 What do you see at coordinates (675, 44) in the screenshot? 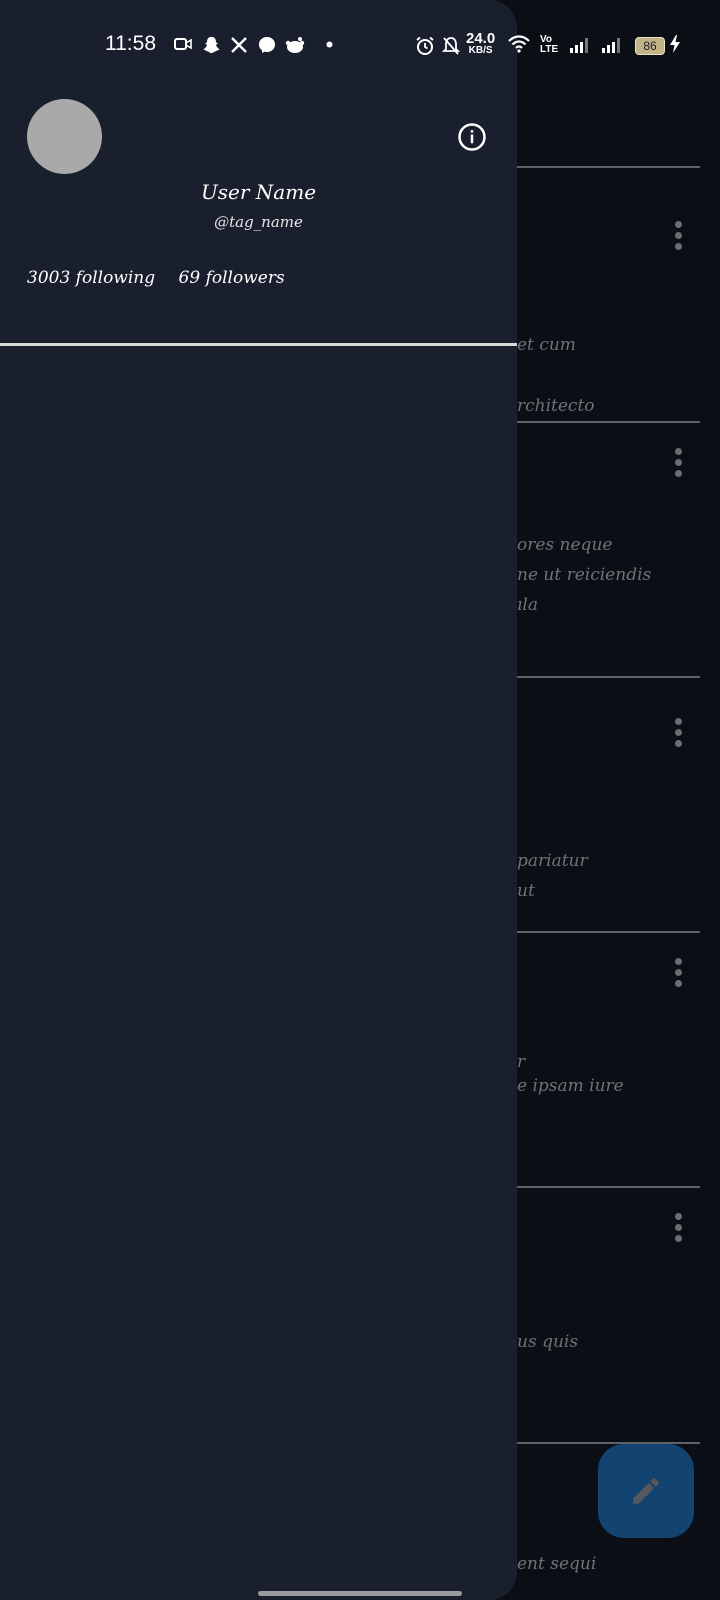
I see `charging-icon` at bounding box center [675, 44].